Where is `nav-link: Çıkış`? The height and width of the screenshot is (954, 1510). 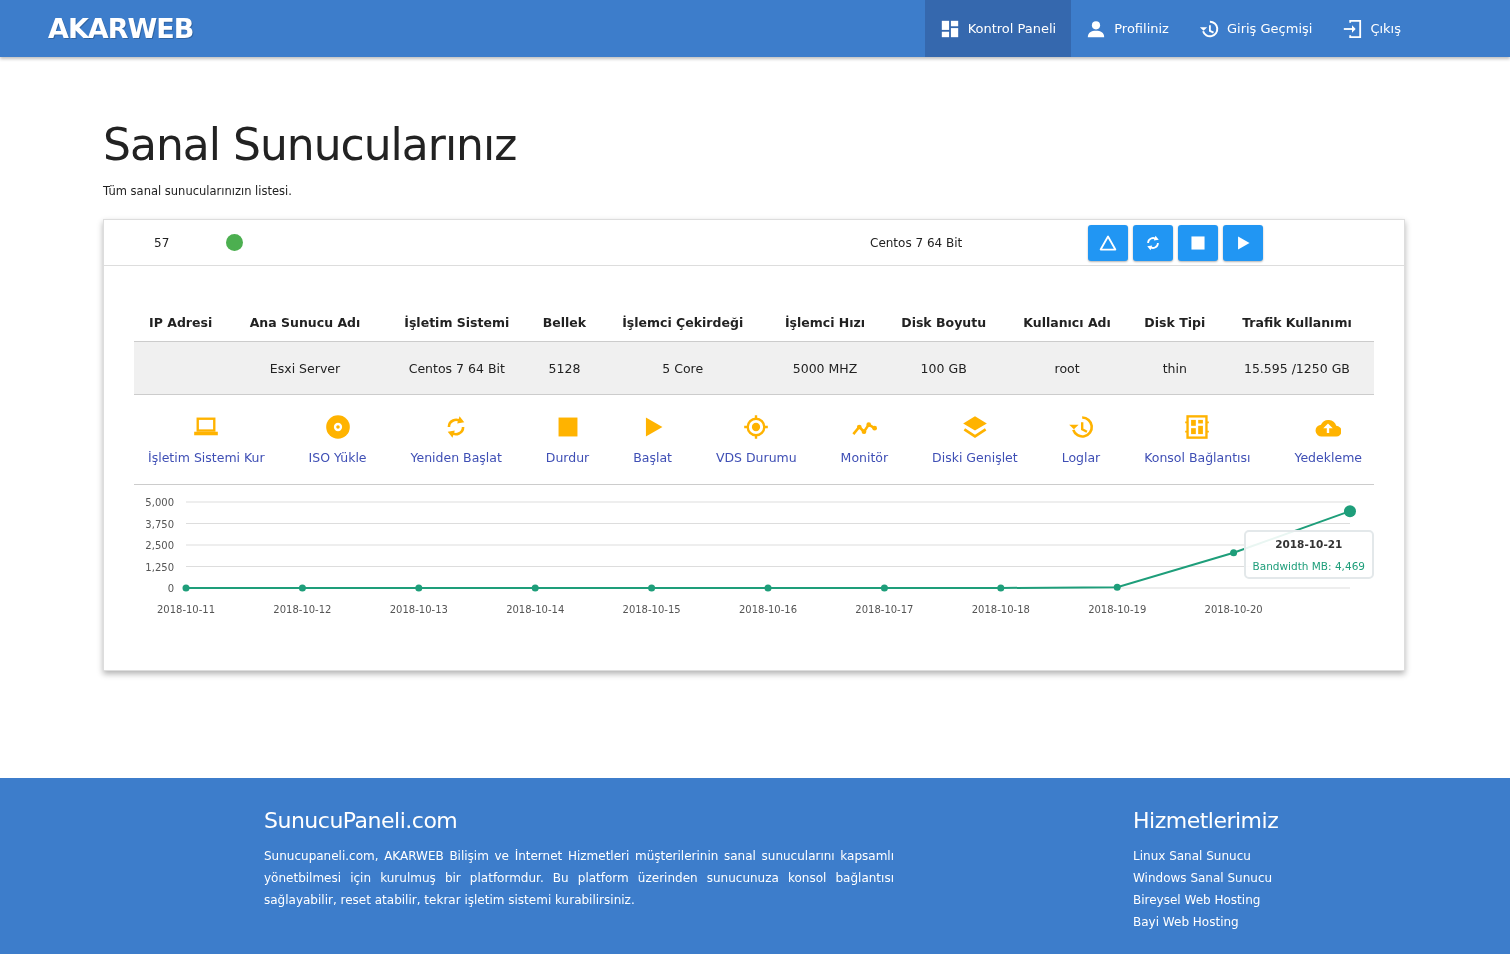
nav-link: Çıkış is located at coordinates (1371, 28).